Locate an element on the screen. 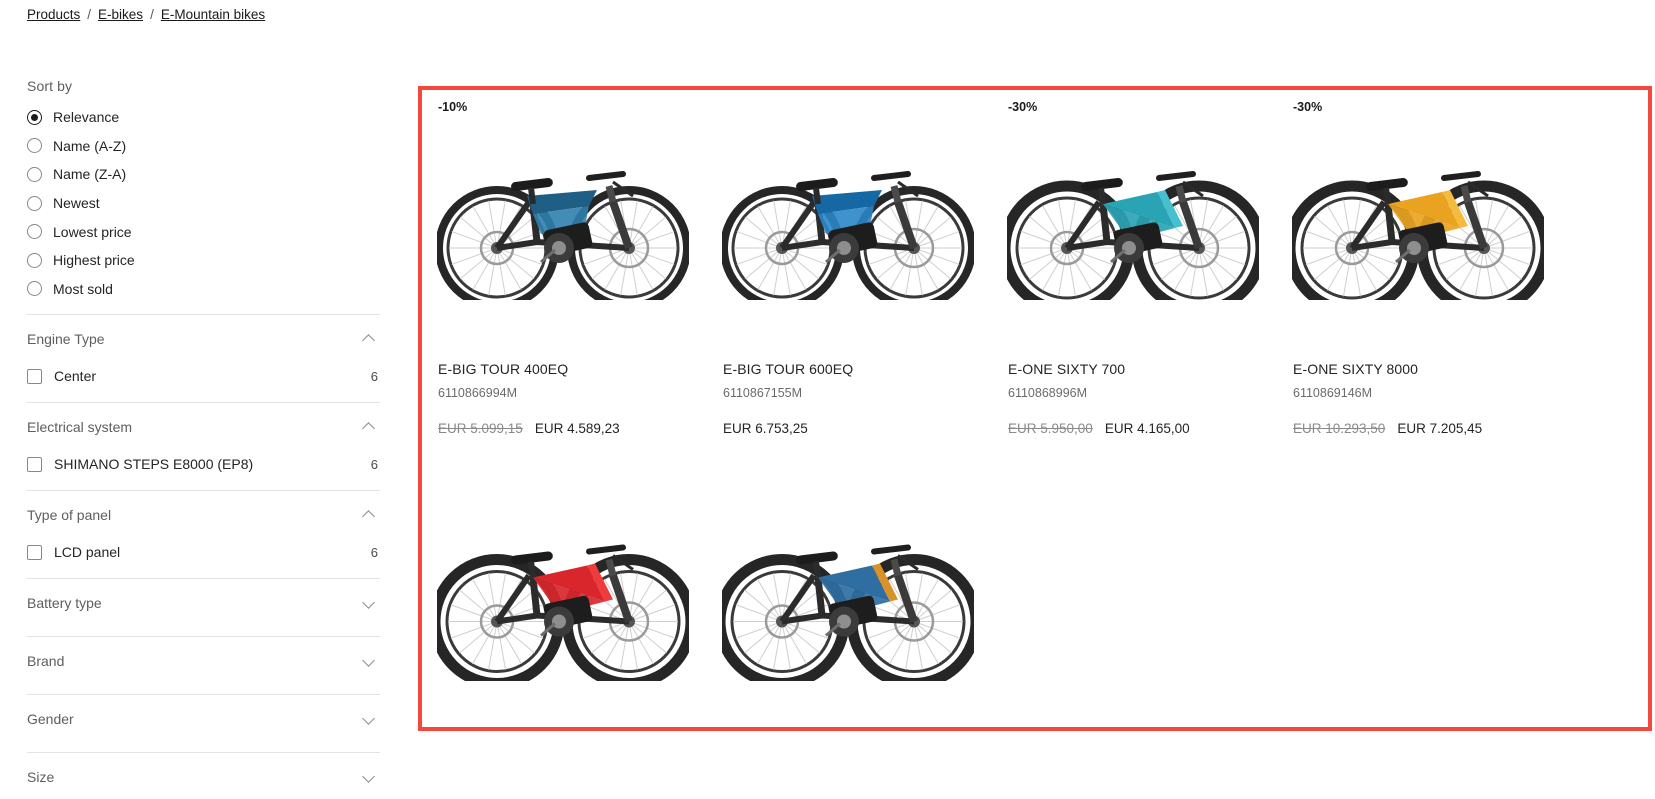 This screenshot has height=799, width=1655. product-sku: 6110866994M is located at coordinates (478, 393).